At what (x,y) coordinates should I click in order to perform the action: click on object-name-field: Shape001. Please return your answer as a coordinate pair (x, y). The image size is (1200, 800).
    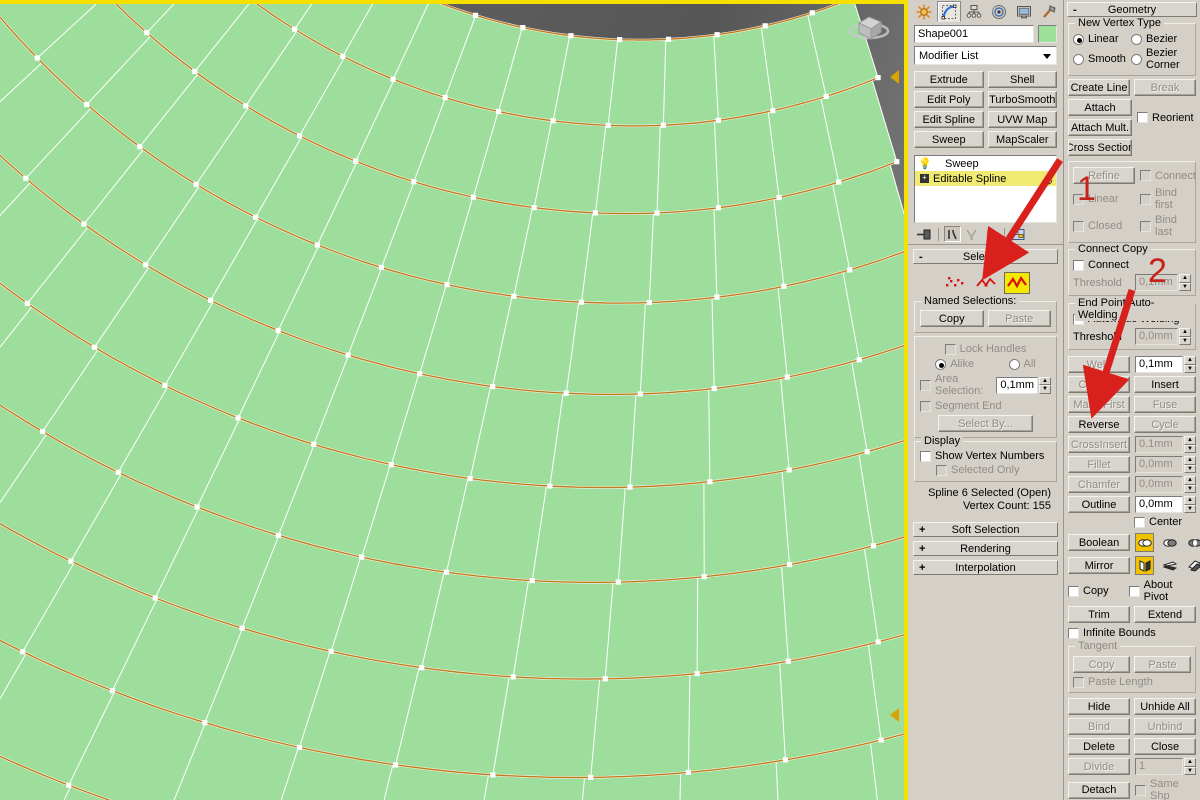
    Looking at the image, I should click on (974, 34).